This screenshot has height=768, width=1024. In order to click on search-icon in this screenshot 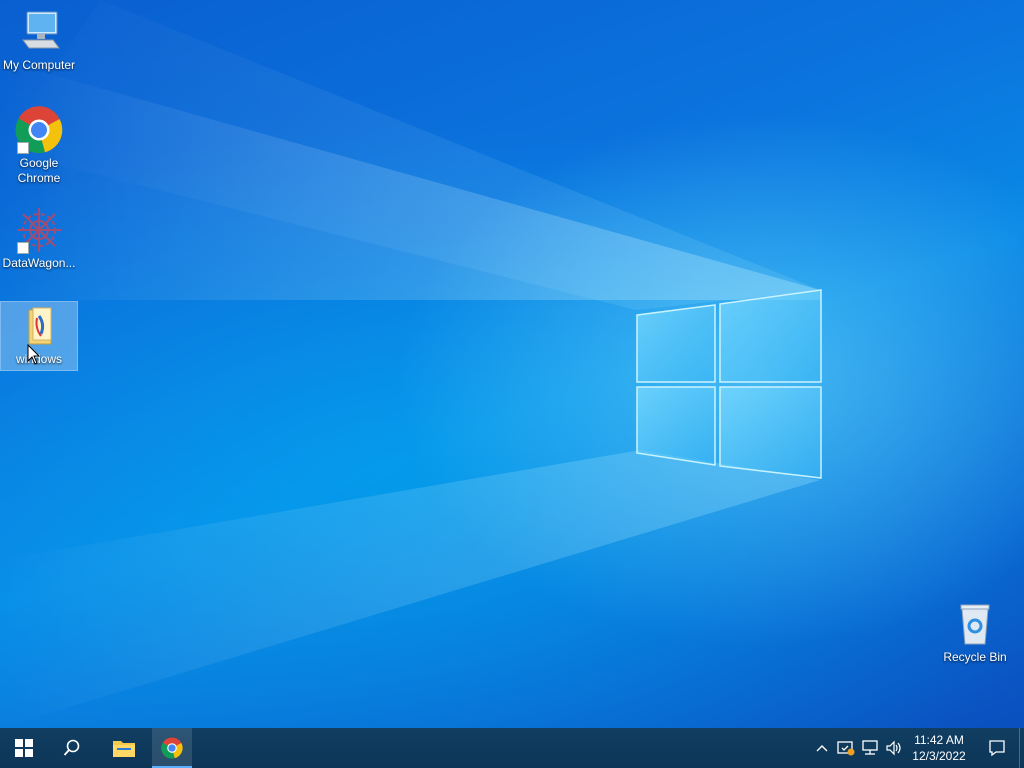, I will do `click(71, 747)`.